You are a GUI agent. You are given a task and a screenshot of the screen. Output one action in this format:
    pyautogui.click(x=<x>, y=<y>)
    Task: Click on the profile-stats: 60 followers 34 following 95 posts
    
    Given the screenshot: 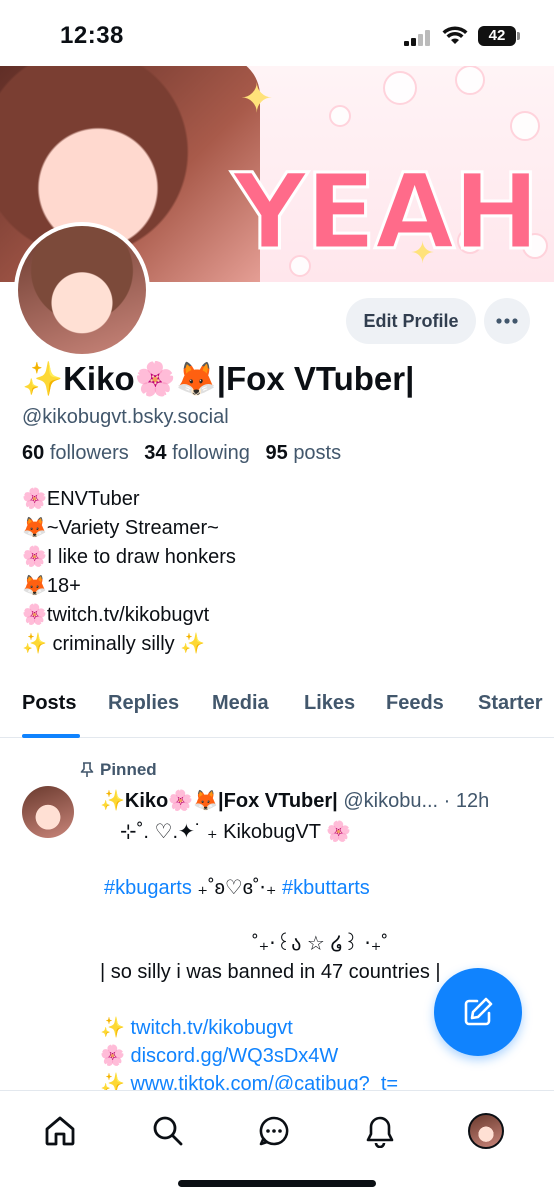 What is the action you would take?
    pyautogui.click(x=181, y=453)
    